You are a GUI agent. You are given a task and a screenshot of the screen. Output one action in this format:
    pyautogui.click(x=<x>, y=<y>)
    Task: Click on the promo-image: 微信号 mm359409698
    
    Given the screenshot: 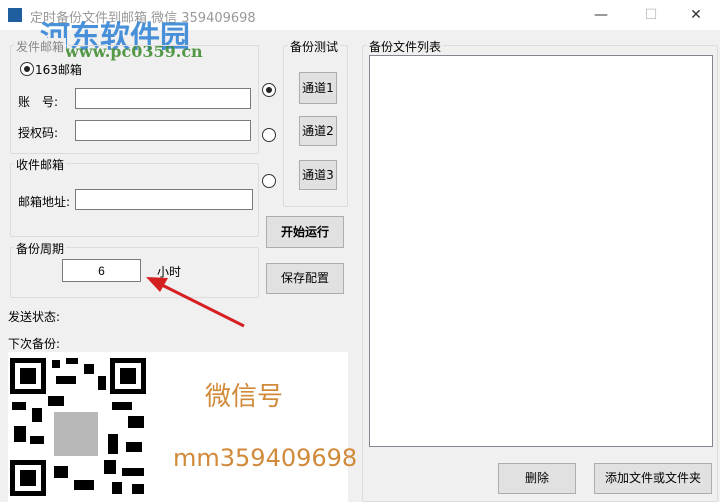 What is the action you would take?
    pyautogui.click(x=182, y=427)
    